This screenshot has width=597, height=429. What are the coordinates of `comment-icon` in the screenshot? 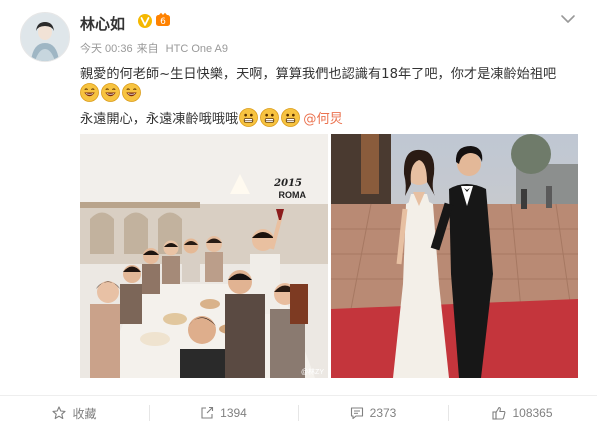 It's located at (356, 413).